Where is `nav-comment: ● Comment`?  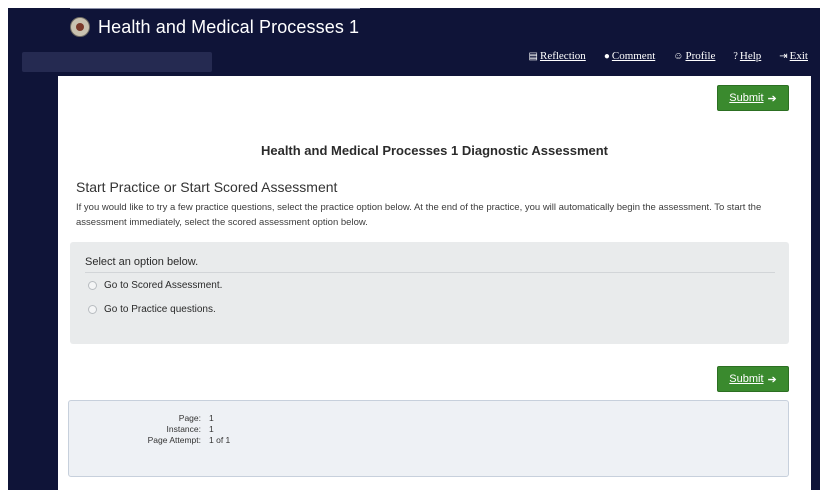
nav-comment: ● Comment is located at coordinates (629, 56).